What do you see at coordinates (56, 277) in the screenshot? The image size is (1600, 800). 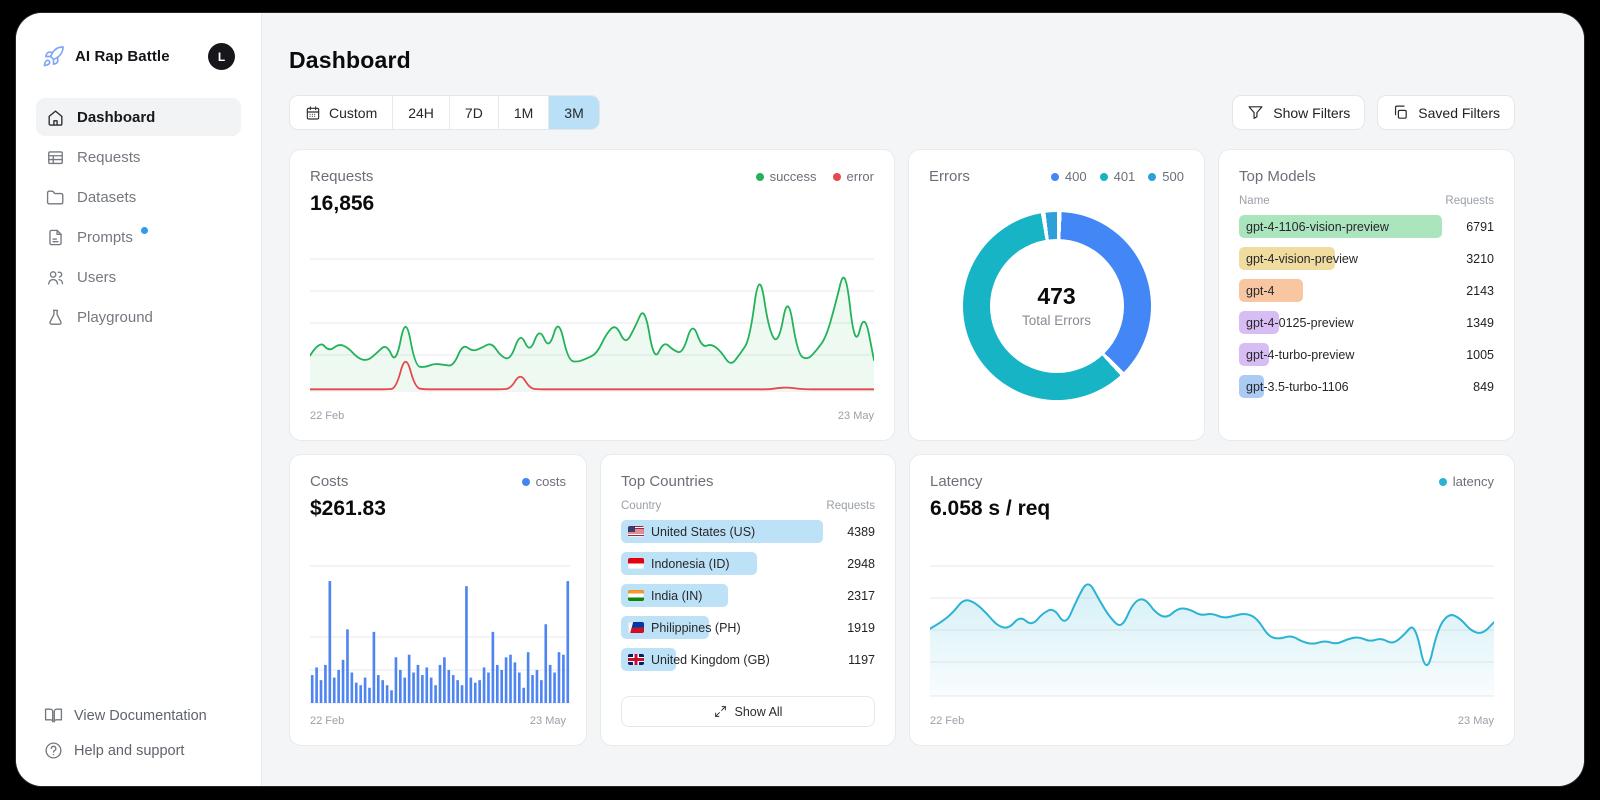 I see `users-icon` at bounding box center [56, 277].